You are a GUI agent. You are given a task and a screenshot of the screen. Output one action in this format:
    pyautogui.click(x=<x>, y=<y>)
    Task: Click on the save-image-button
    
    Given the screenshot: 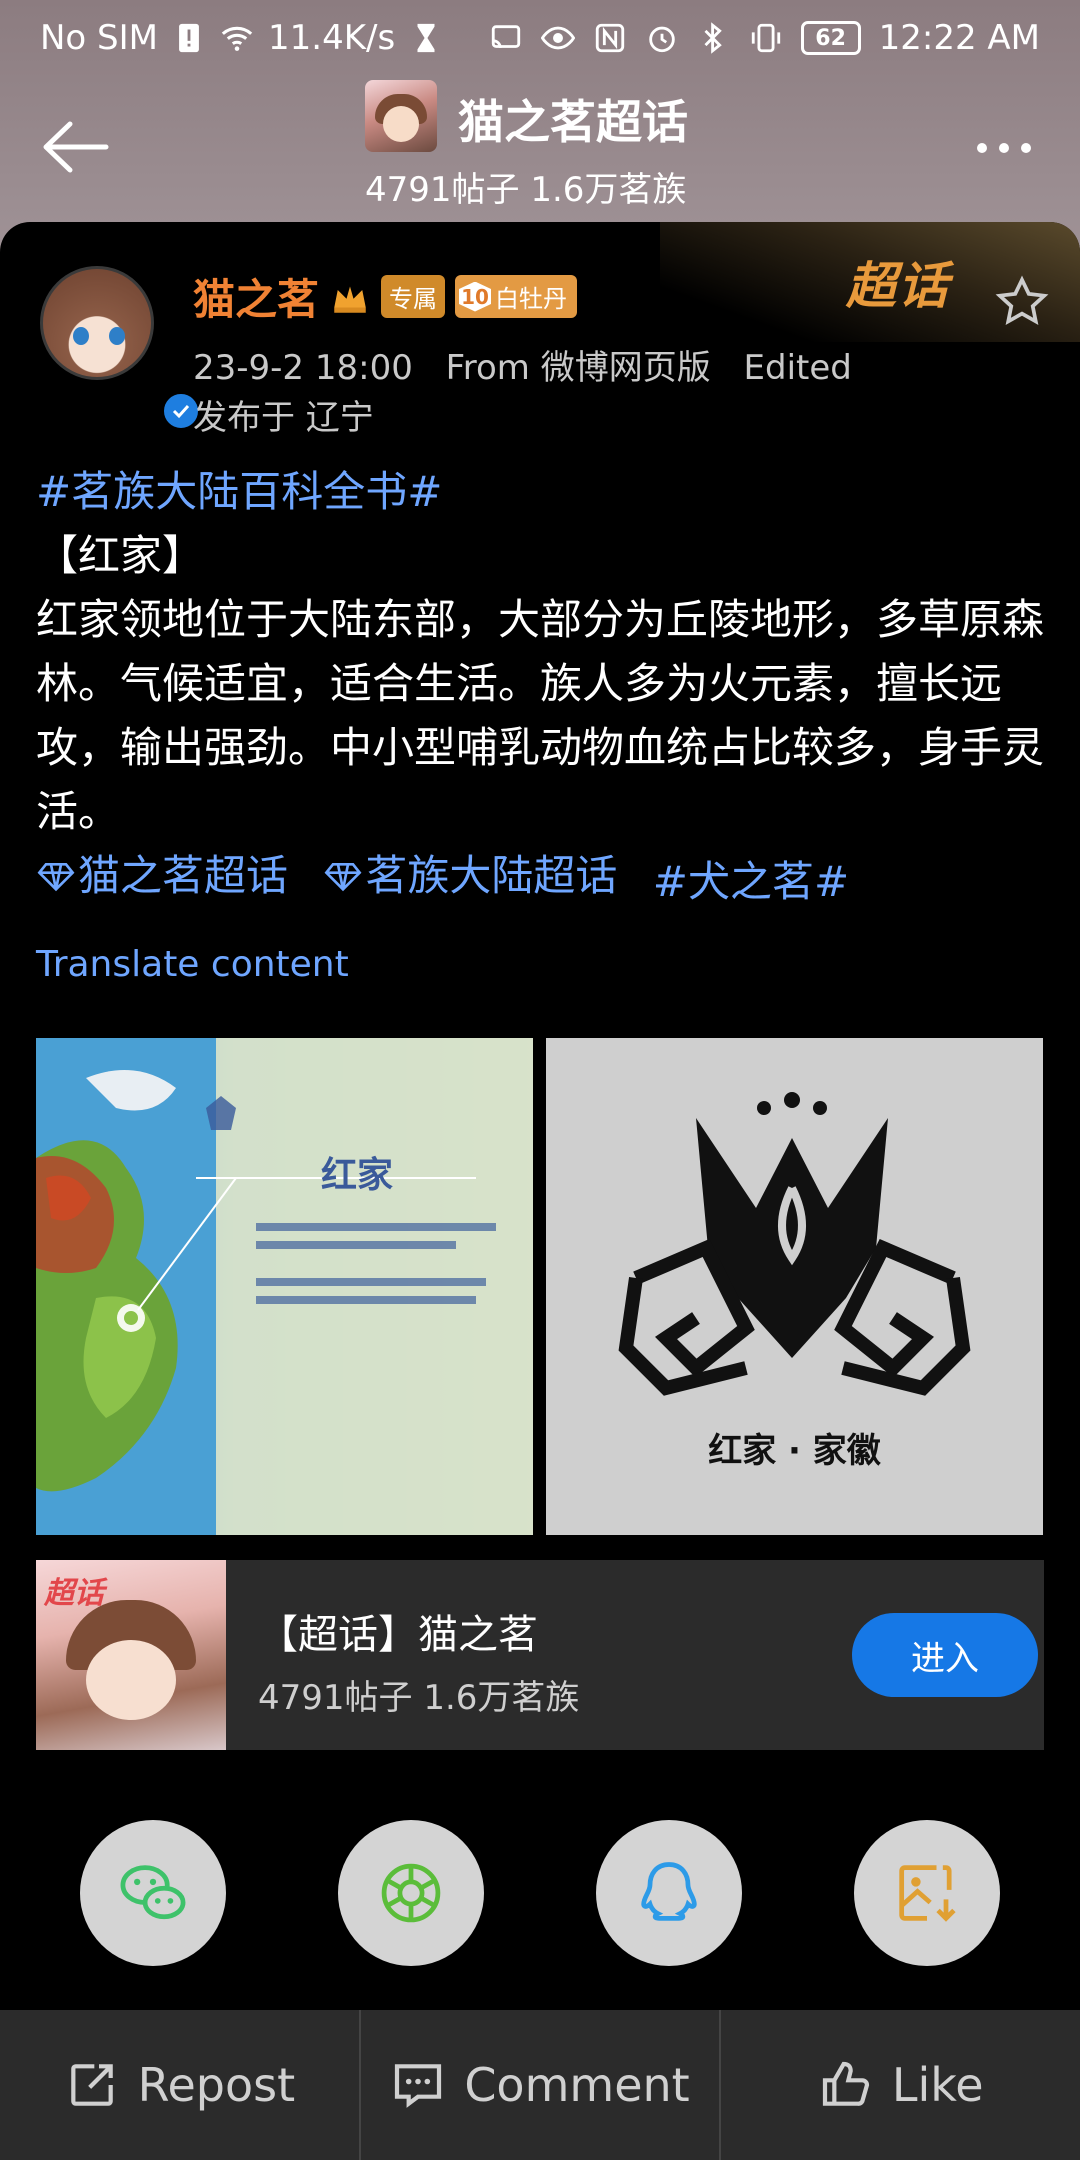 What is the action you would take?
    pyautogui.click(x=927, y=1893)
    